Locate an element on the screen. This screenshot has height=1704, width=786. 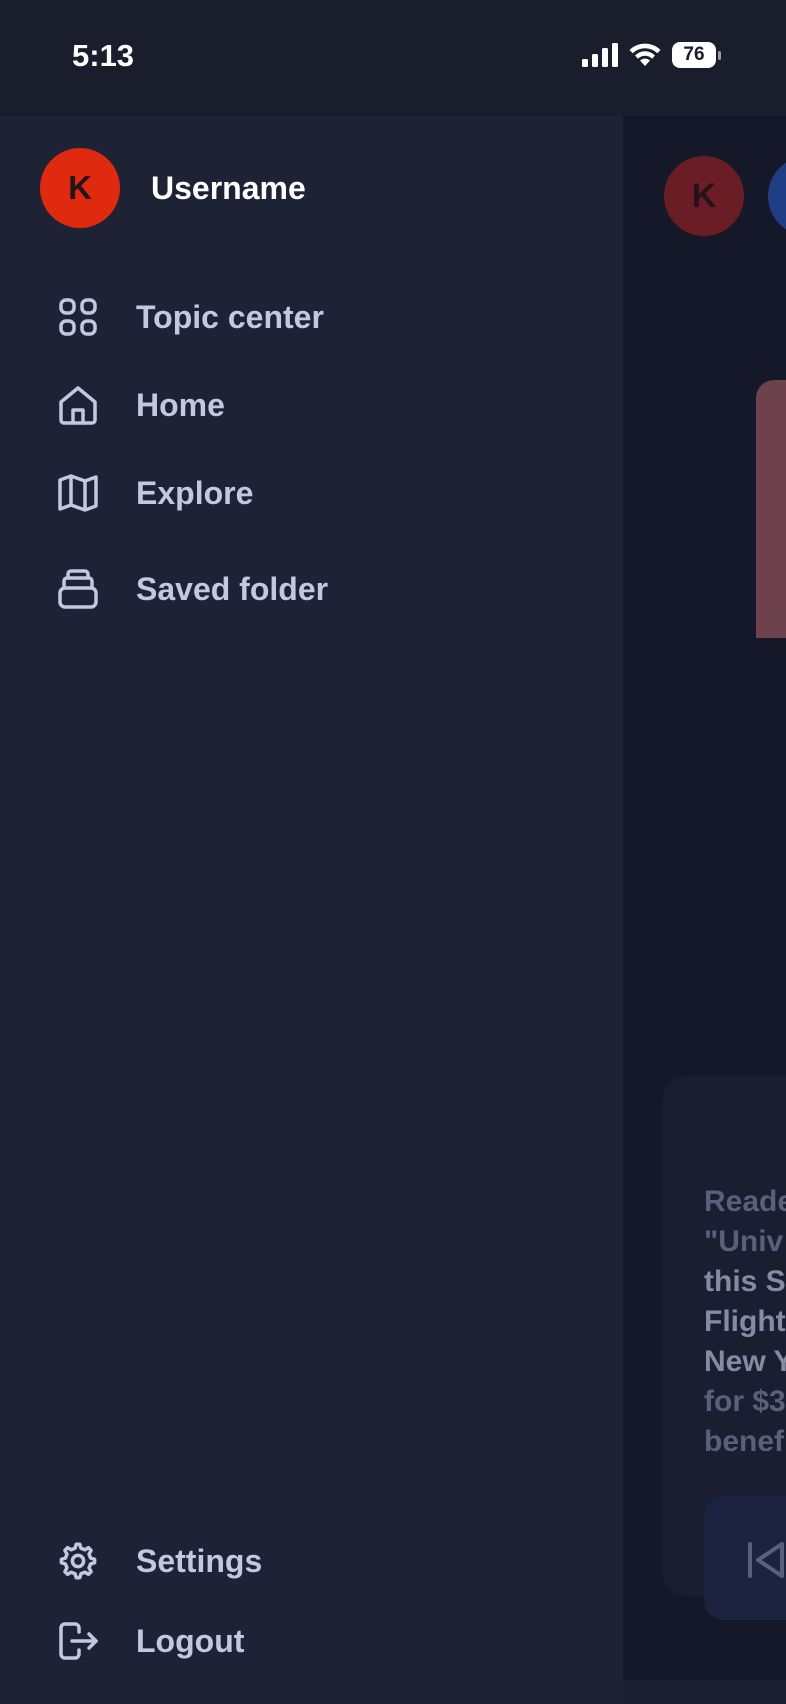
nav-item-settings: Settings is located at coordinates (159, 1561).